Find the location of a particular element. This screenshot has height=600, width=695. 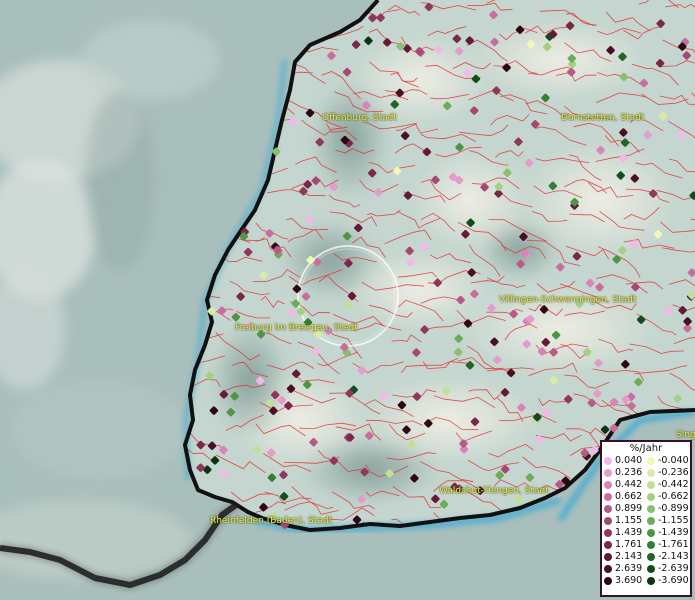

legend-item: -2.143 is located at coordinates (668, 557).